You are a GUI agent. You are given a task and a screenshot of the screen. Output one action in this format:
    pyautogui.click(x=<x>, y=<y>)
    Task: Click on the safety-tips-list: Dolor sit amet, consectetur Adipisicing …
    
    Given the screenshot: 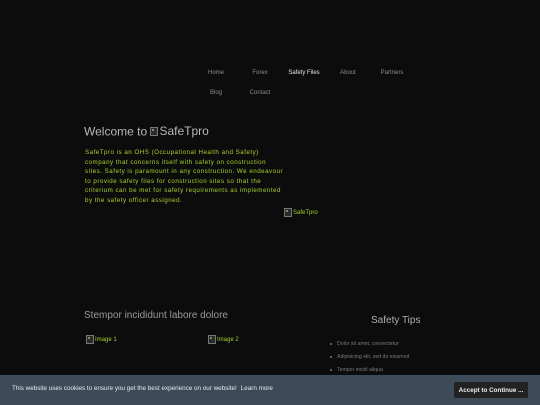 What is the action you would take?
    pyautogui.click(x=369, y=359)
    